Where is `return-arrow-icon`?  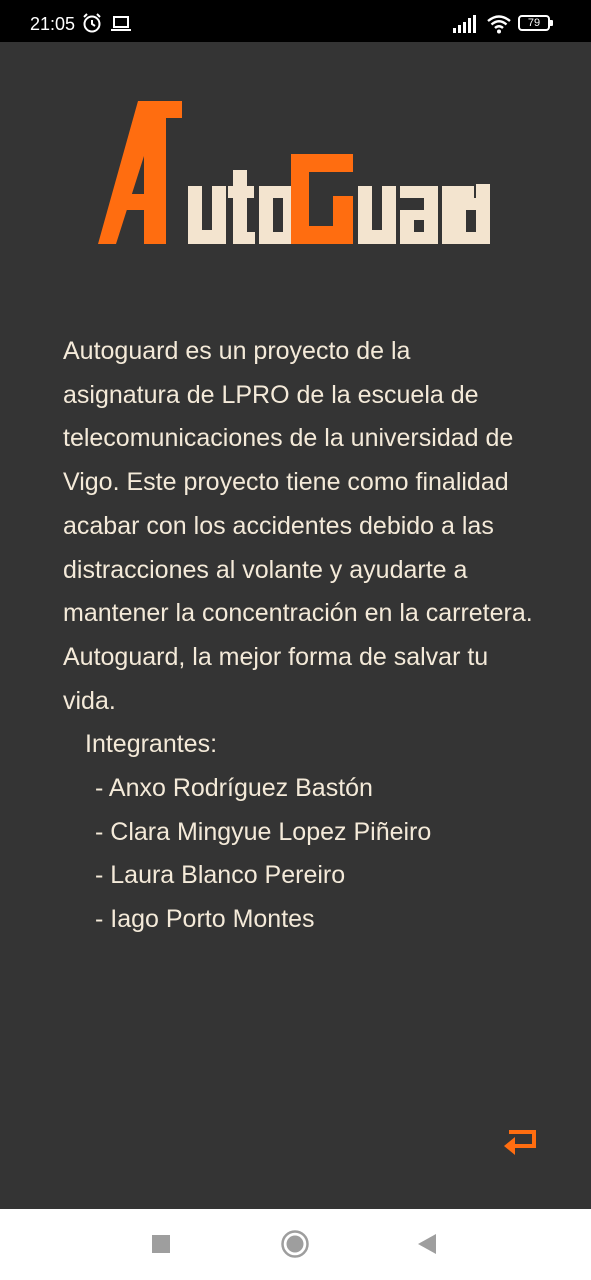
return-arrow-icon is located at coordinates (520, 1142).